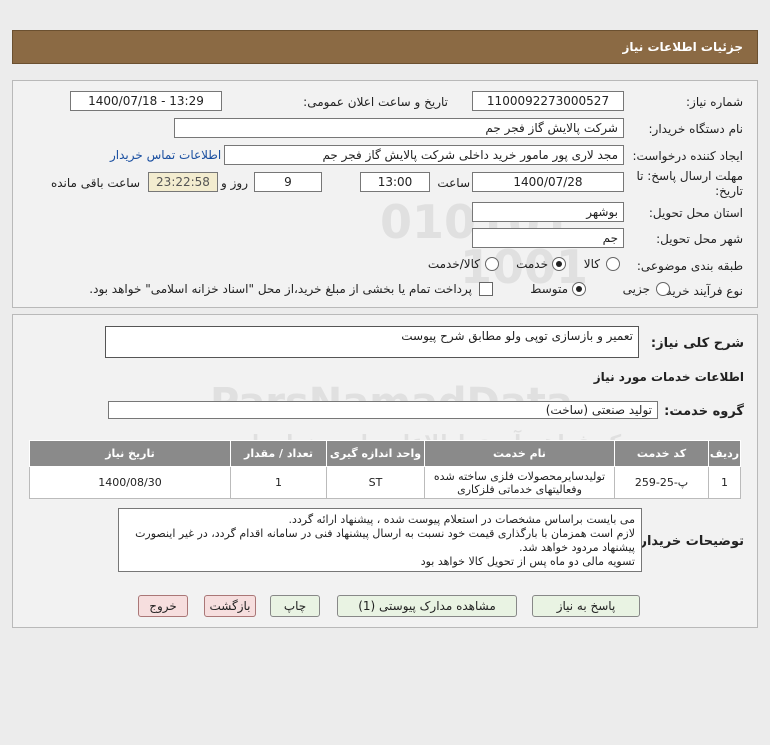 The width and height of the screenshot is (770, 745). Describe the element at coordinates (548, 182) in the screenshot. I see `deadline-date-field: 1400/07/28` at that location.